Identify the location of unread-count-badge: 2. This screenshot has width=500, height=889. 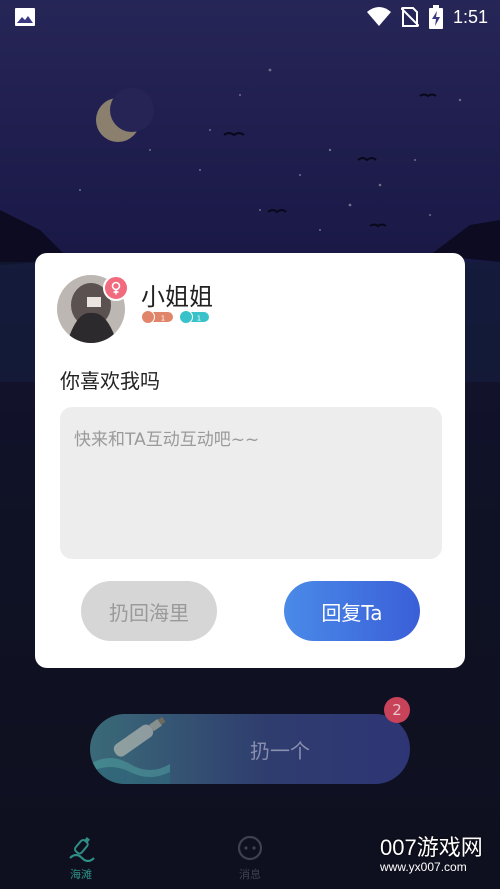
(397, 710).